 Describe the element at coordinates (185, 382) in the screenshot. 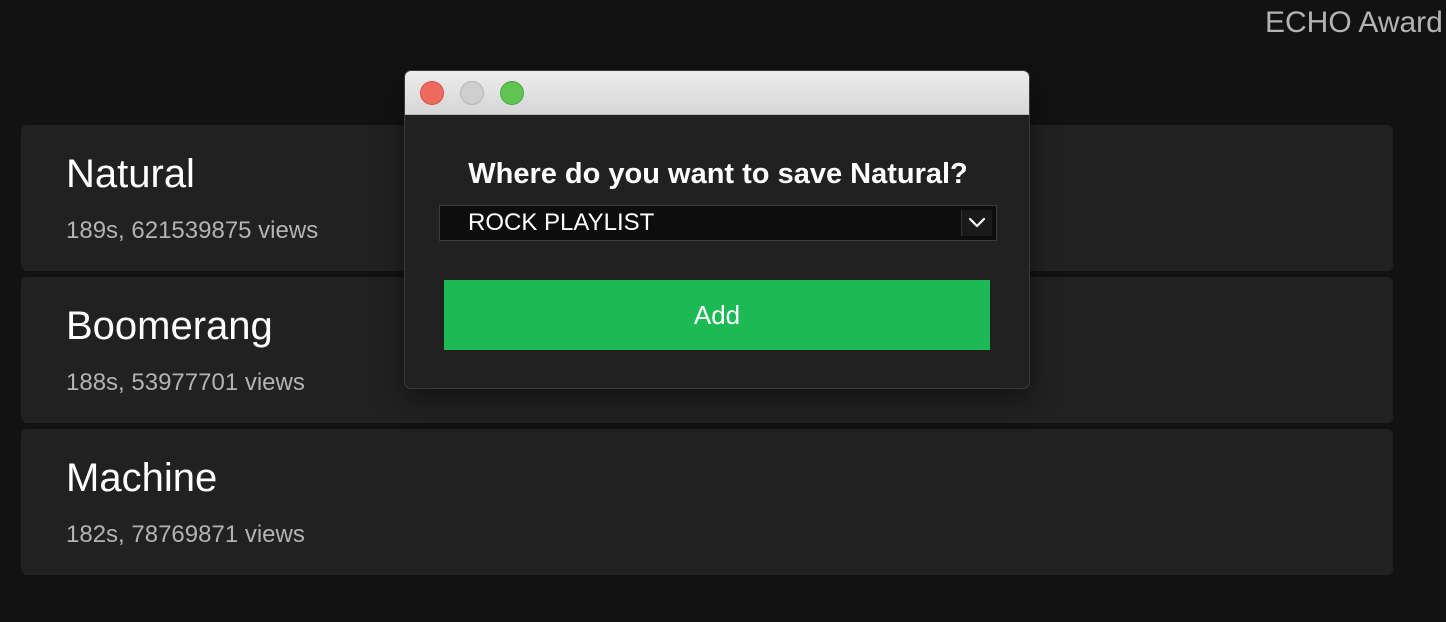

I see `song-meta: 188s, 53977701 views` at that location.